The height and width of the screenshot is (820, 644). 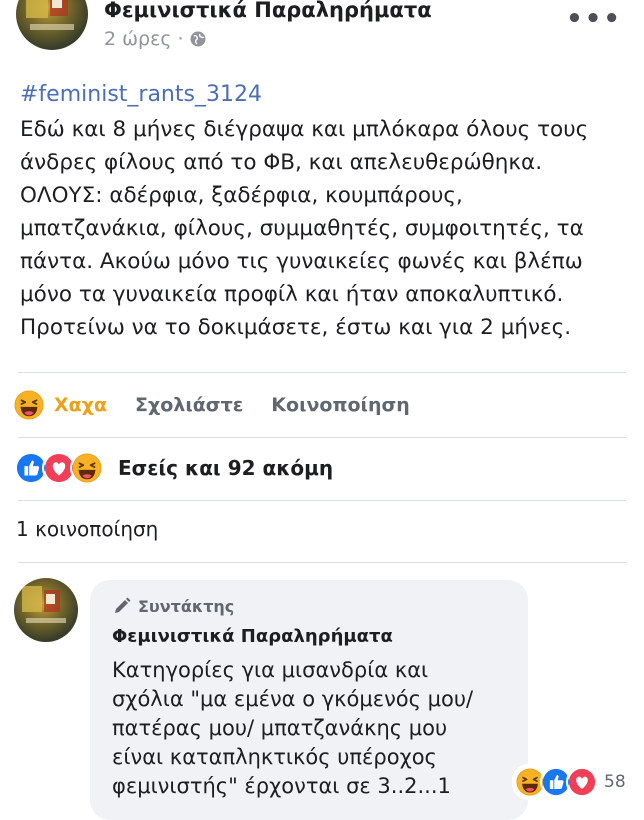 I want to click on globe-icon, so click(x=198, y=39).